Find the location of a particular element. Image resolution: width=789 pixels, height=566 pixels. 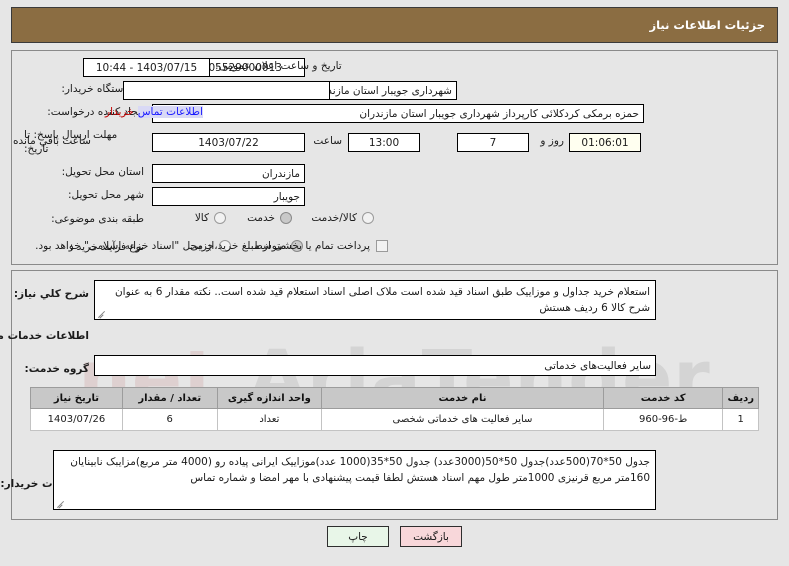

service-group-field: سایر فعالیت‌های خدماتی is located at coordinates (375, 365).